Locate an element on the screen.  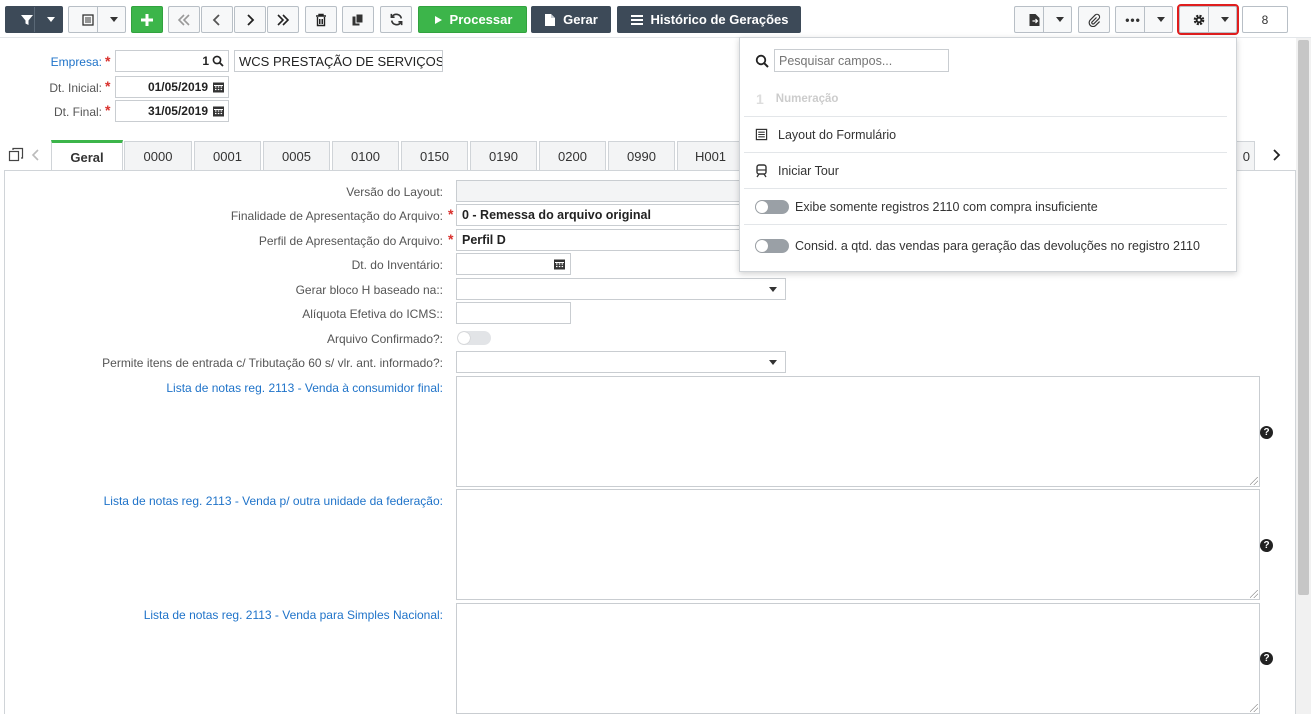
tab-label: 0005 is located at coordinates (296, 156).